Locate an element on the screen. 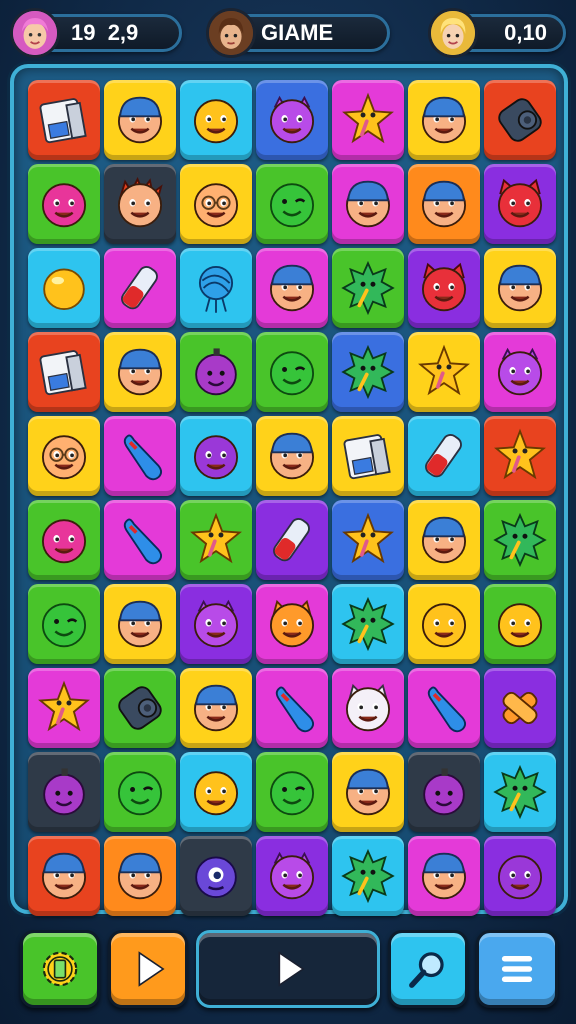 Image resolution: width=576 pixels, height=1024 pixels. settings-button is located at coordinates (60, 969).